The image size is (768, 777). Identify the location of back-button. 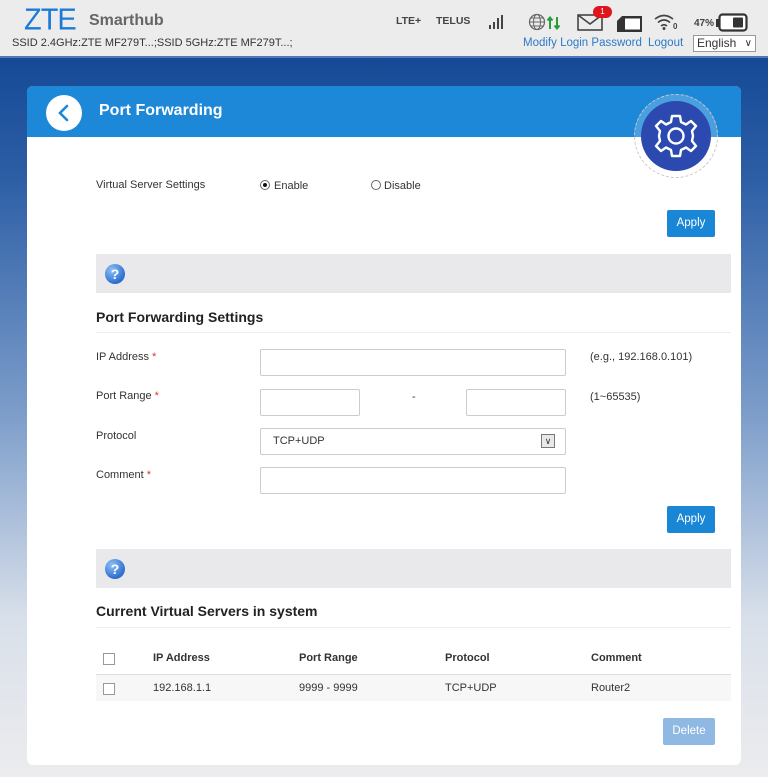
(64, 113).